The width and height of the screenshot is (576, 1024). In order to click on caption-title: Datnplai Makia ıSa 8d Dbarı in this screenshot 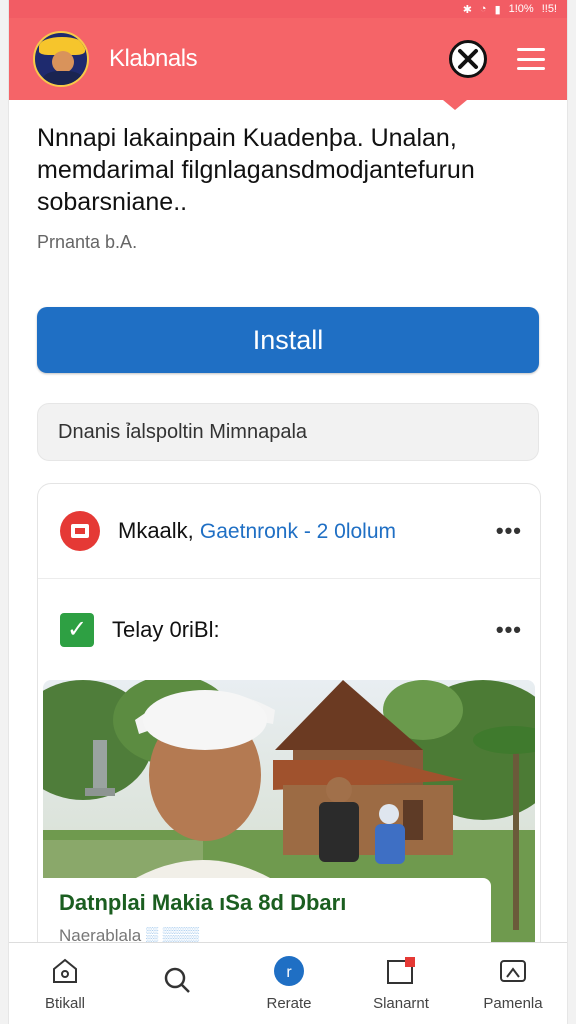, I will do `click(203, 902)`.